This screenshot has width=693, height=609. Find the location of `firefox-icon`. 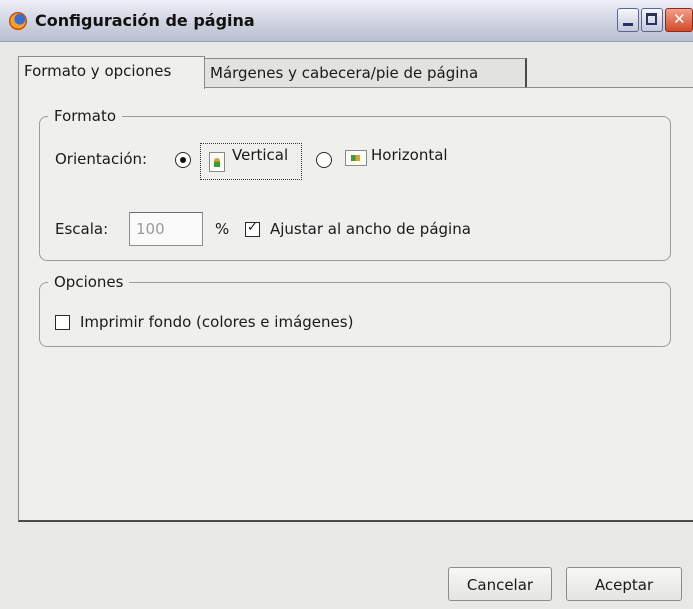

firefox-icon is located at coordinates (18, 21).